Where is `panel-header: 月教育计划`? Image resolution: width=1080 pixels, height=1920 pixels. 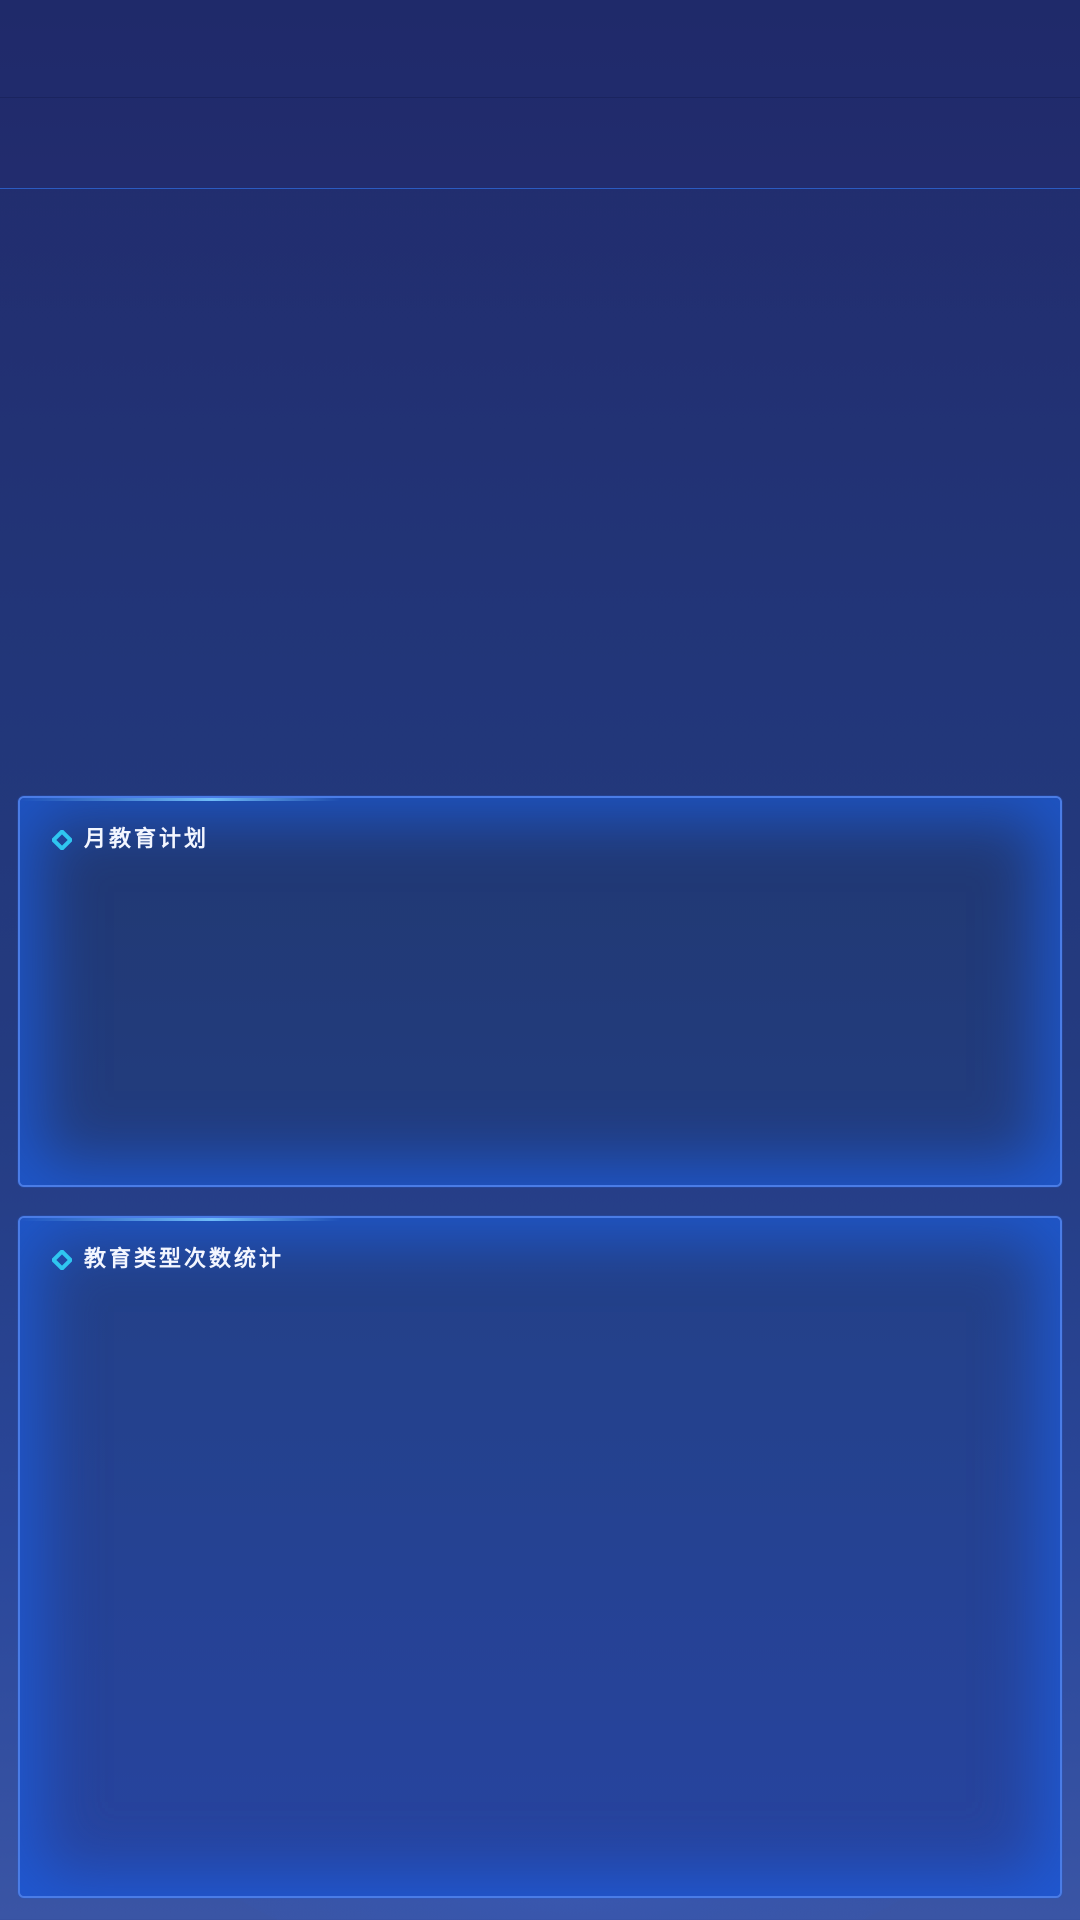
panel-header: 月教育计划 is located at coordinates (130, 840).